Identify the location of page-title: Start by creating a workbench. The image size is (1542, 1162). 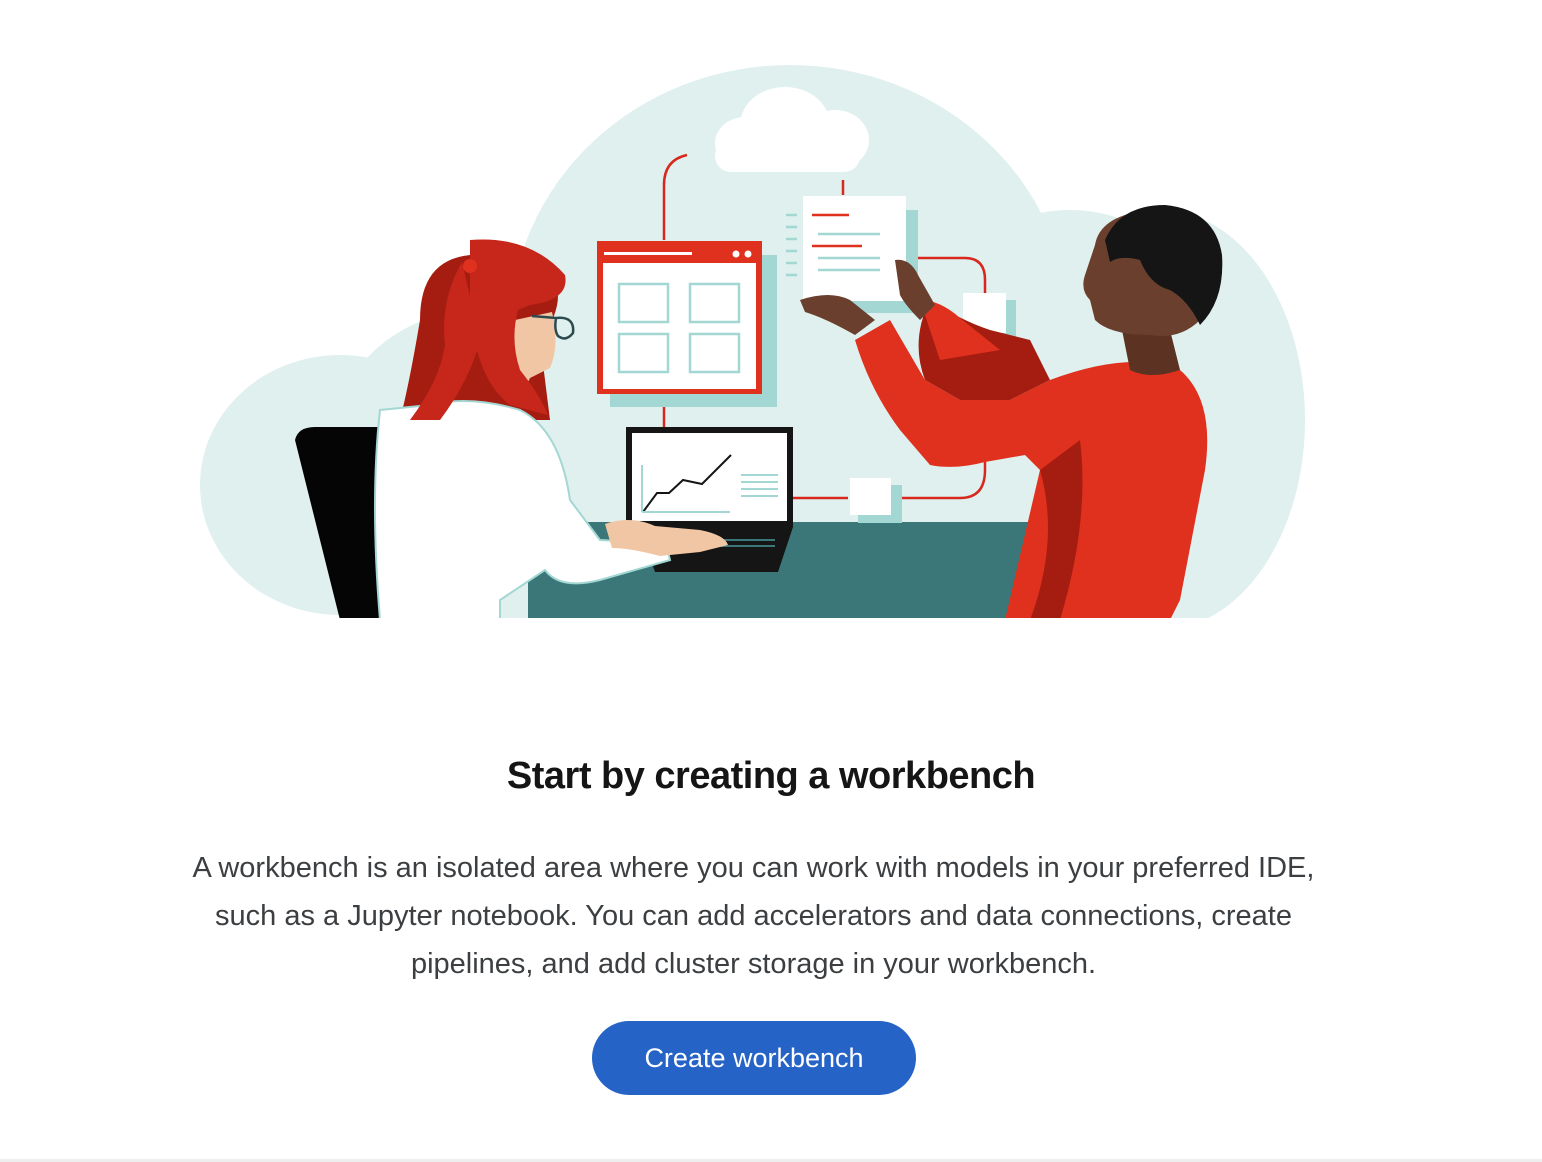
(771, 776).